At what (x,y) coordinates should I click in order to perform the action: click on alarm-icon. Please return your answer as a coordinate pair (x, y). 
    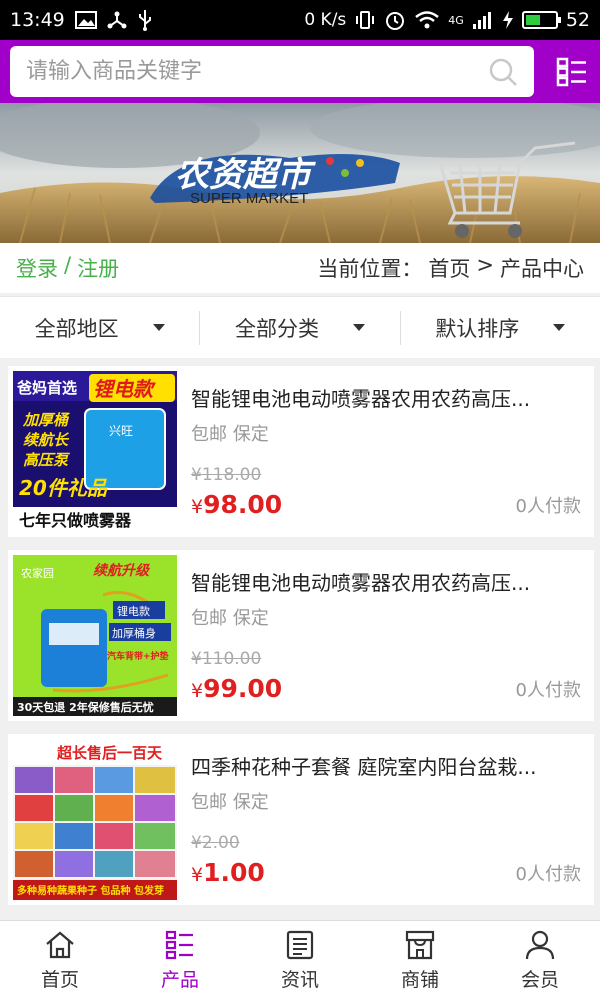
    Looking at the image, I should click on (395, 21).